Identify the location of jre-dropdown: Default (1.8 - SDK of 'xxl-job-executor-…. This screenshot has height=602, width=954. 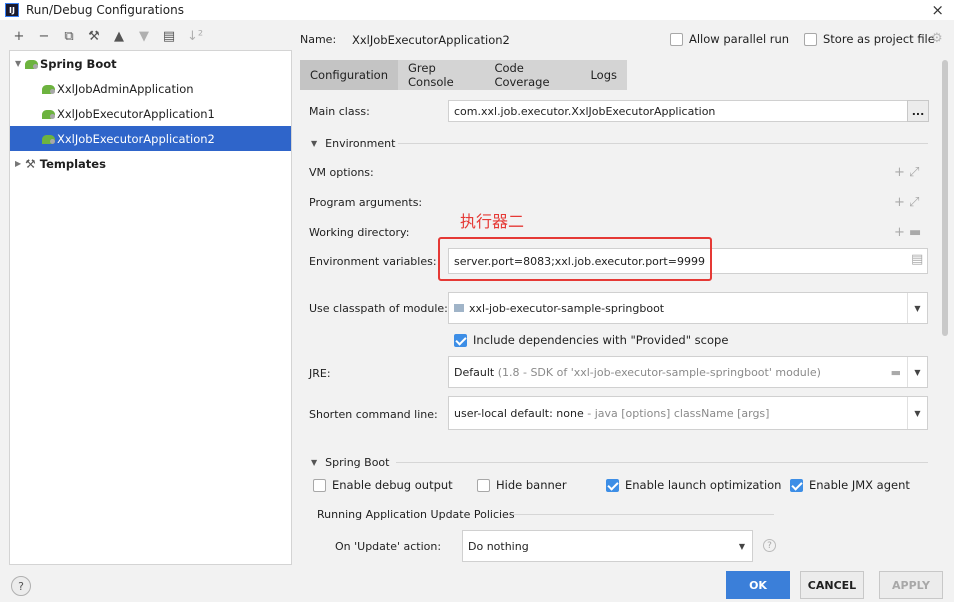
(688, 372).